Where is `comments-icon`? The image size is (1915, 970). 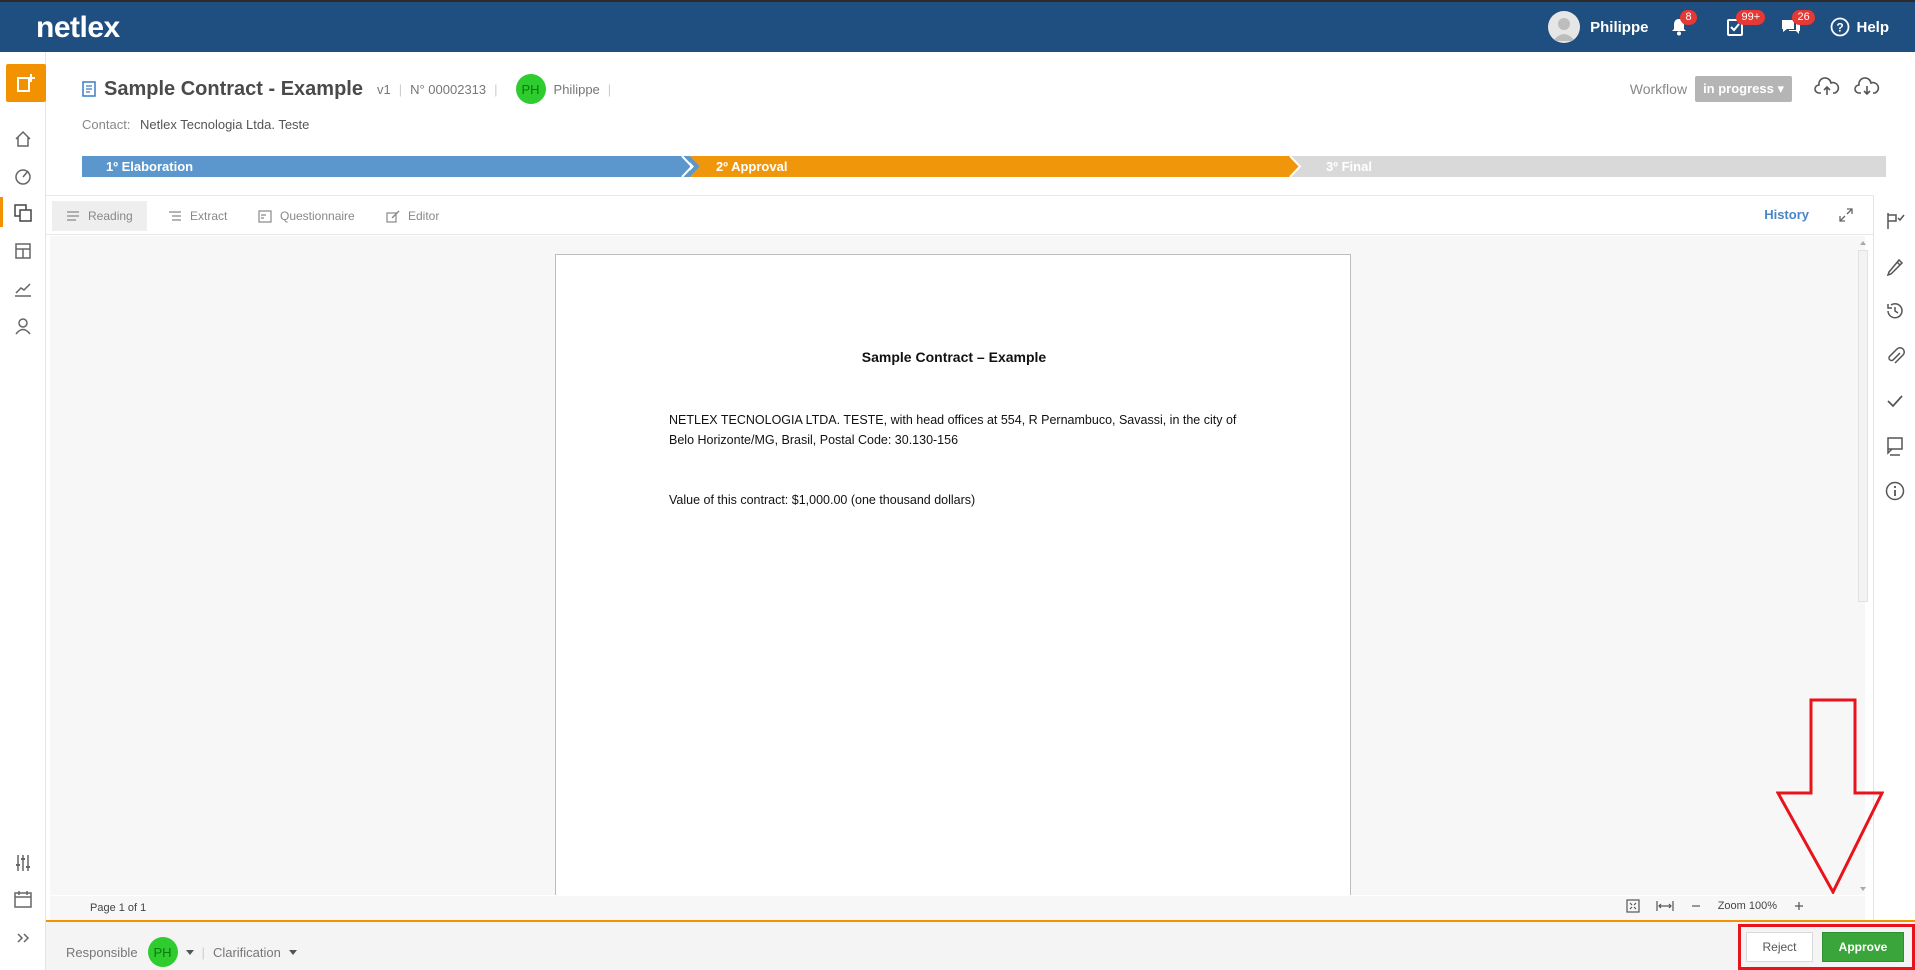 comments-icon is located at coordinates (1895, 446).